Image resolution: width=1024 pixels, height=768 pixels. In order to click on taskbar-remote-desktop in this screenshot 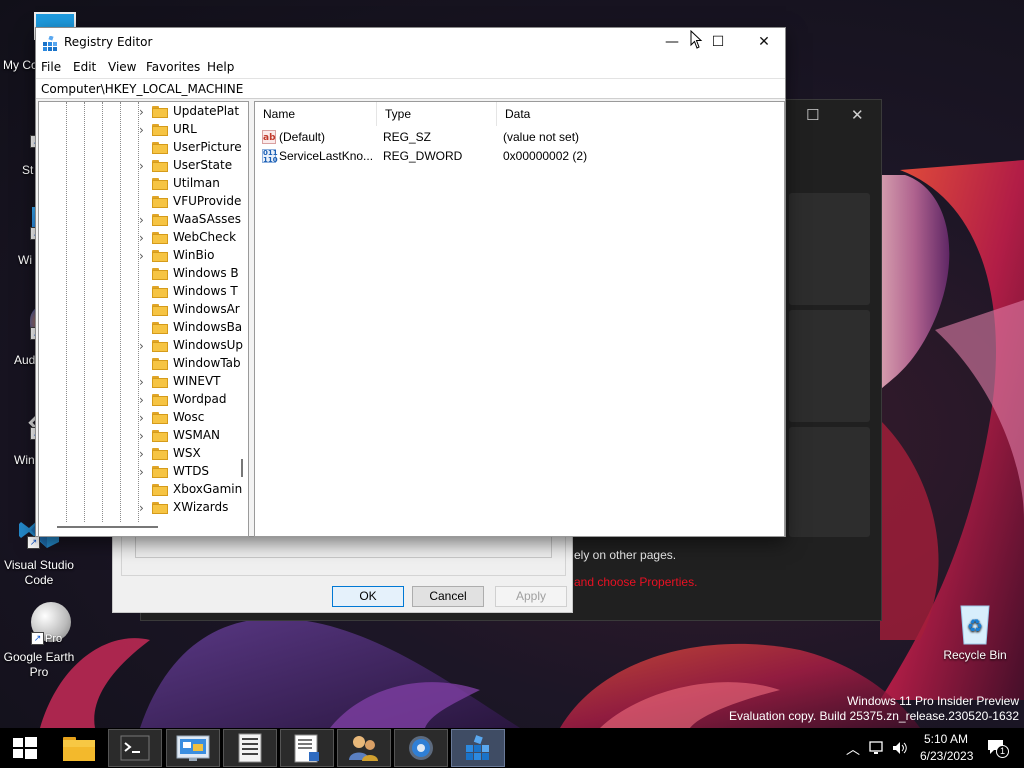, I will do `click(193, 748)`.